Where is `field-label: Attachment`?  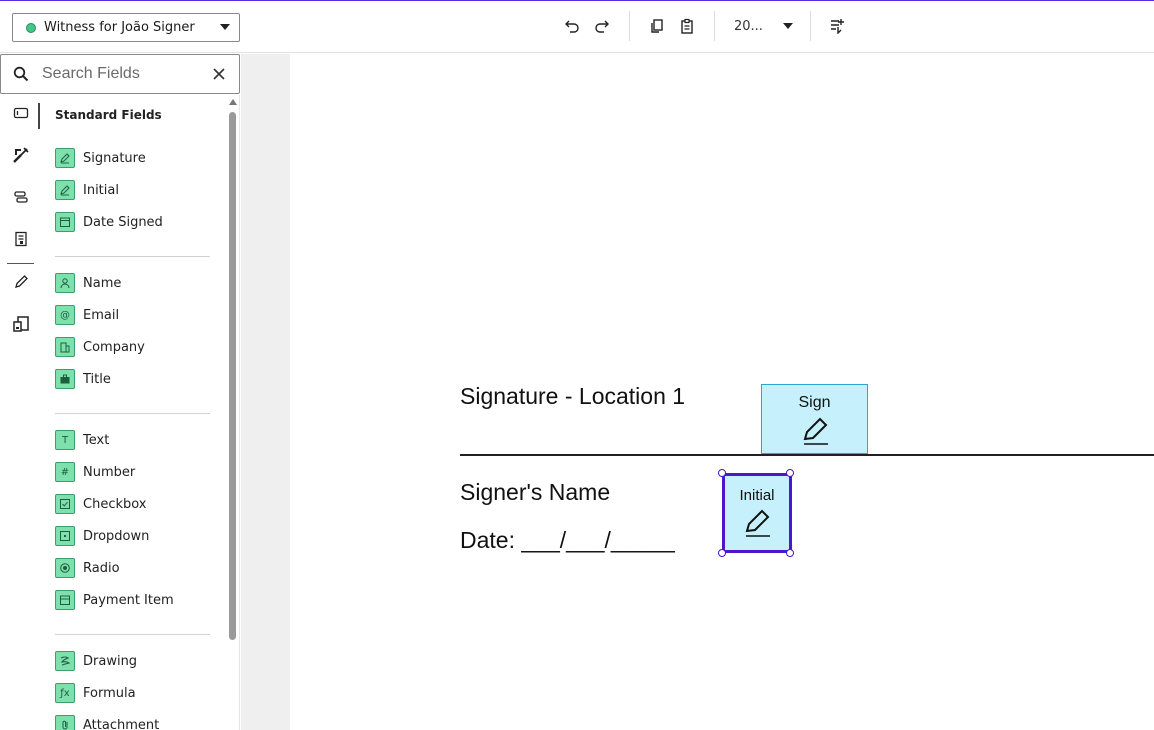
field-label: Attachment is located at coordinates (121, 723).